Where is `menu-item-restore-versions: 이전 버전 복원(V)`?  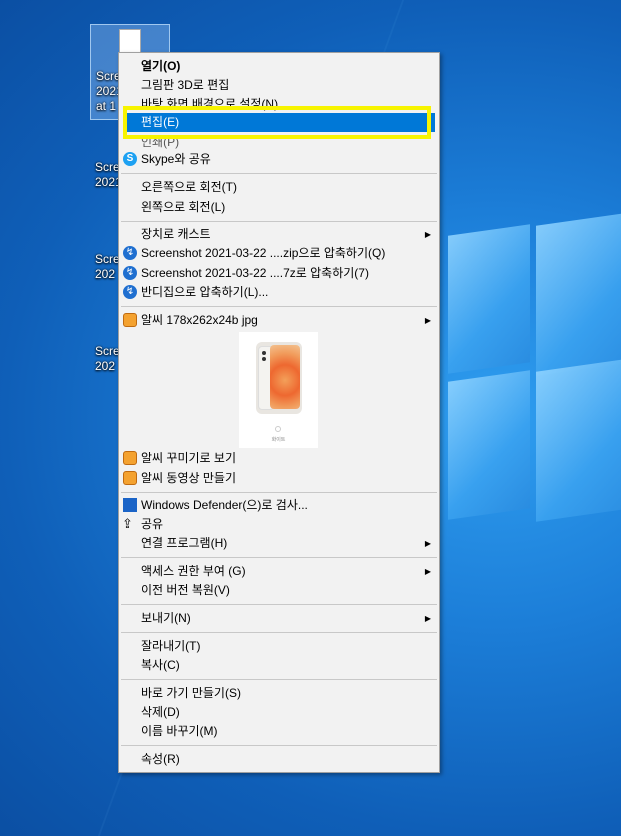
menu-item-restore-versions: 이전 버전 복원(V) is located at coordinates (279, 590).